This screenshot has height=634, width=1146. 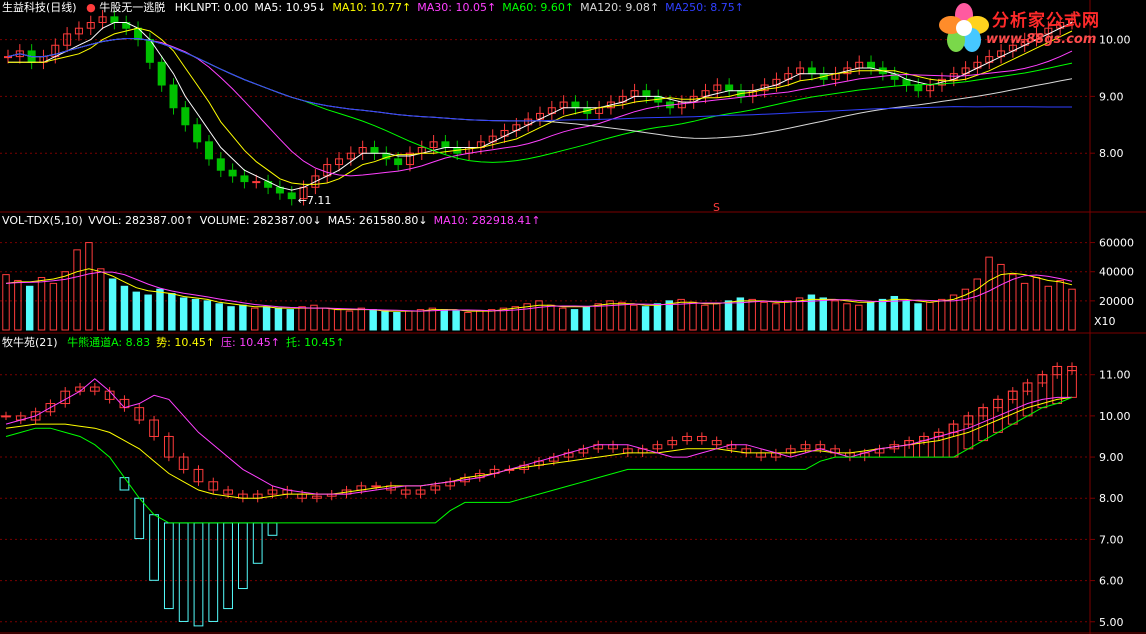 I want to click on price-panel-title: 生益科技(日线), so click(x=39, y=7).